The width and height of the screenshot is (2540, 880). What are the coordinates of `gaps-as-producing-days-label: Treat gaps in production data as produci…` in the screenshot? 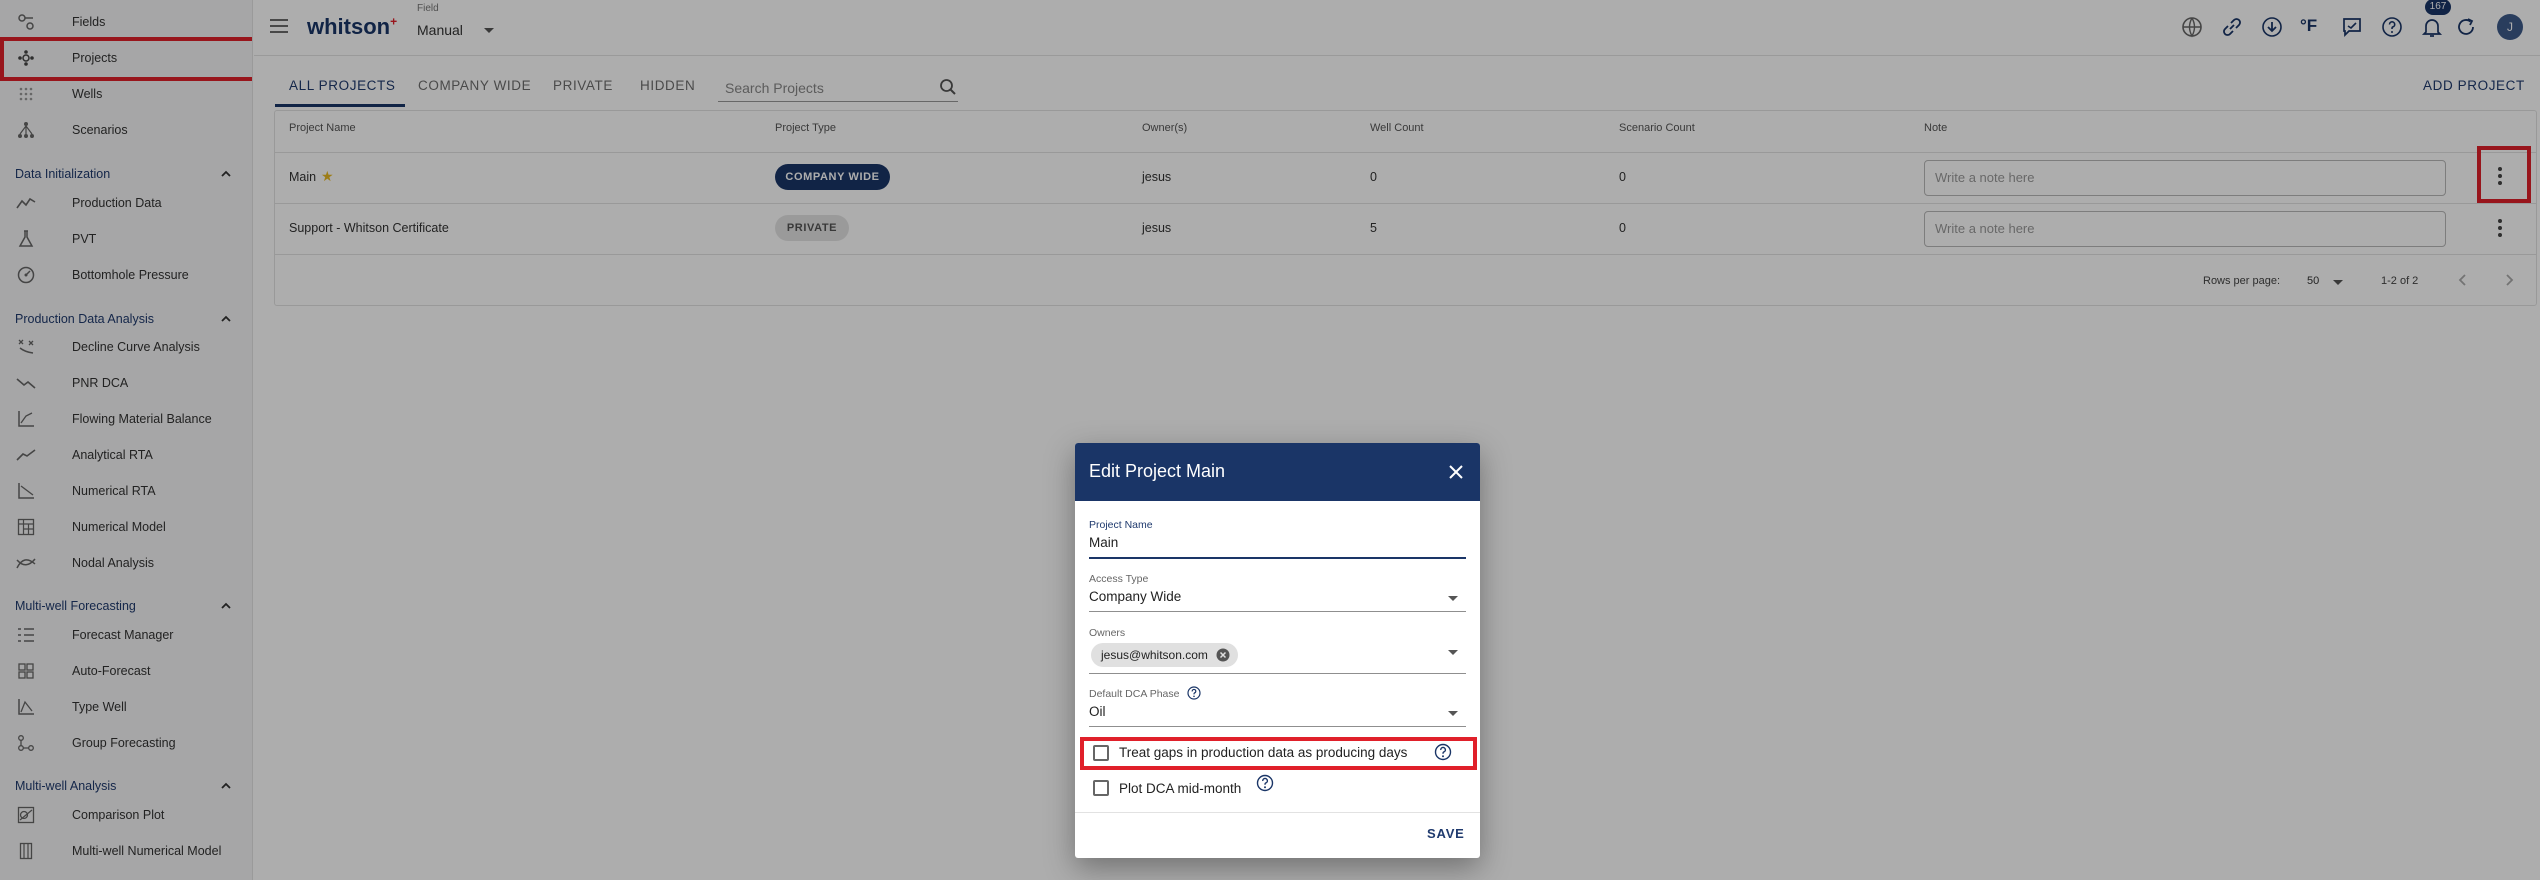 It's located at (1263, 752).